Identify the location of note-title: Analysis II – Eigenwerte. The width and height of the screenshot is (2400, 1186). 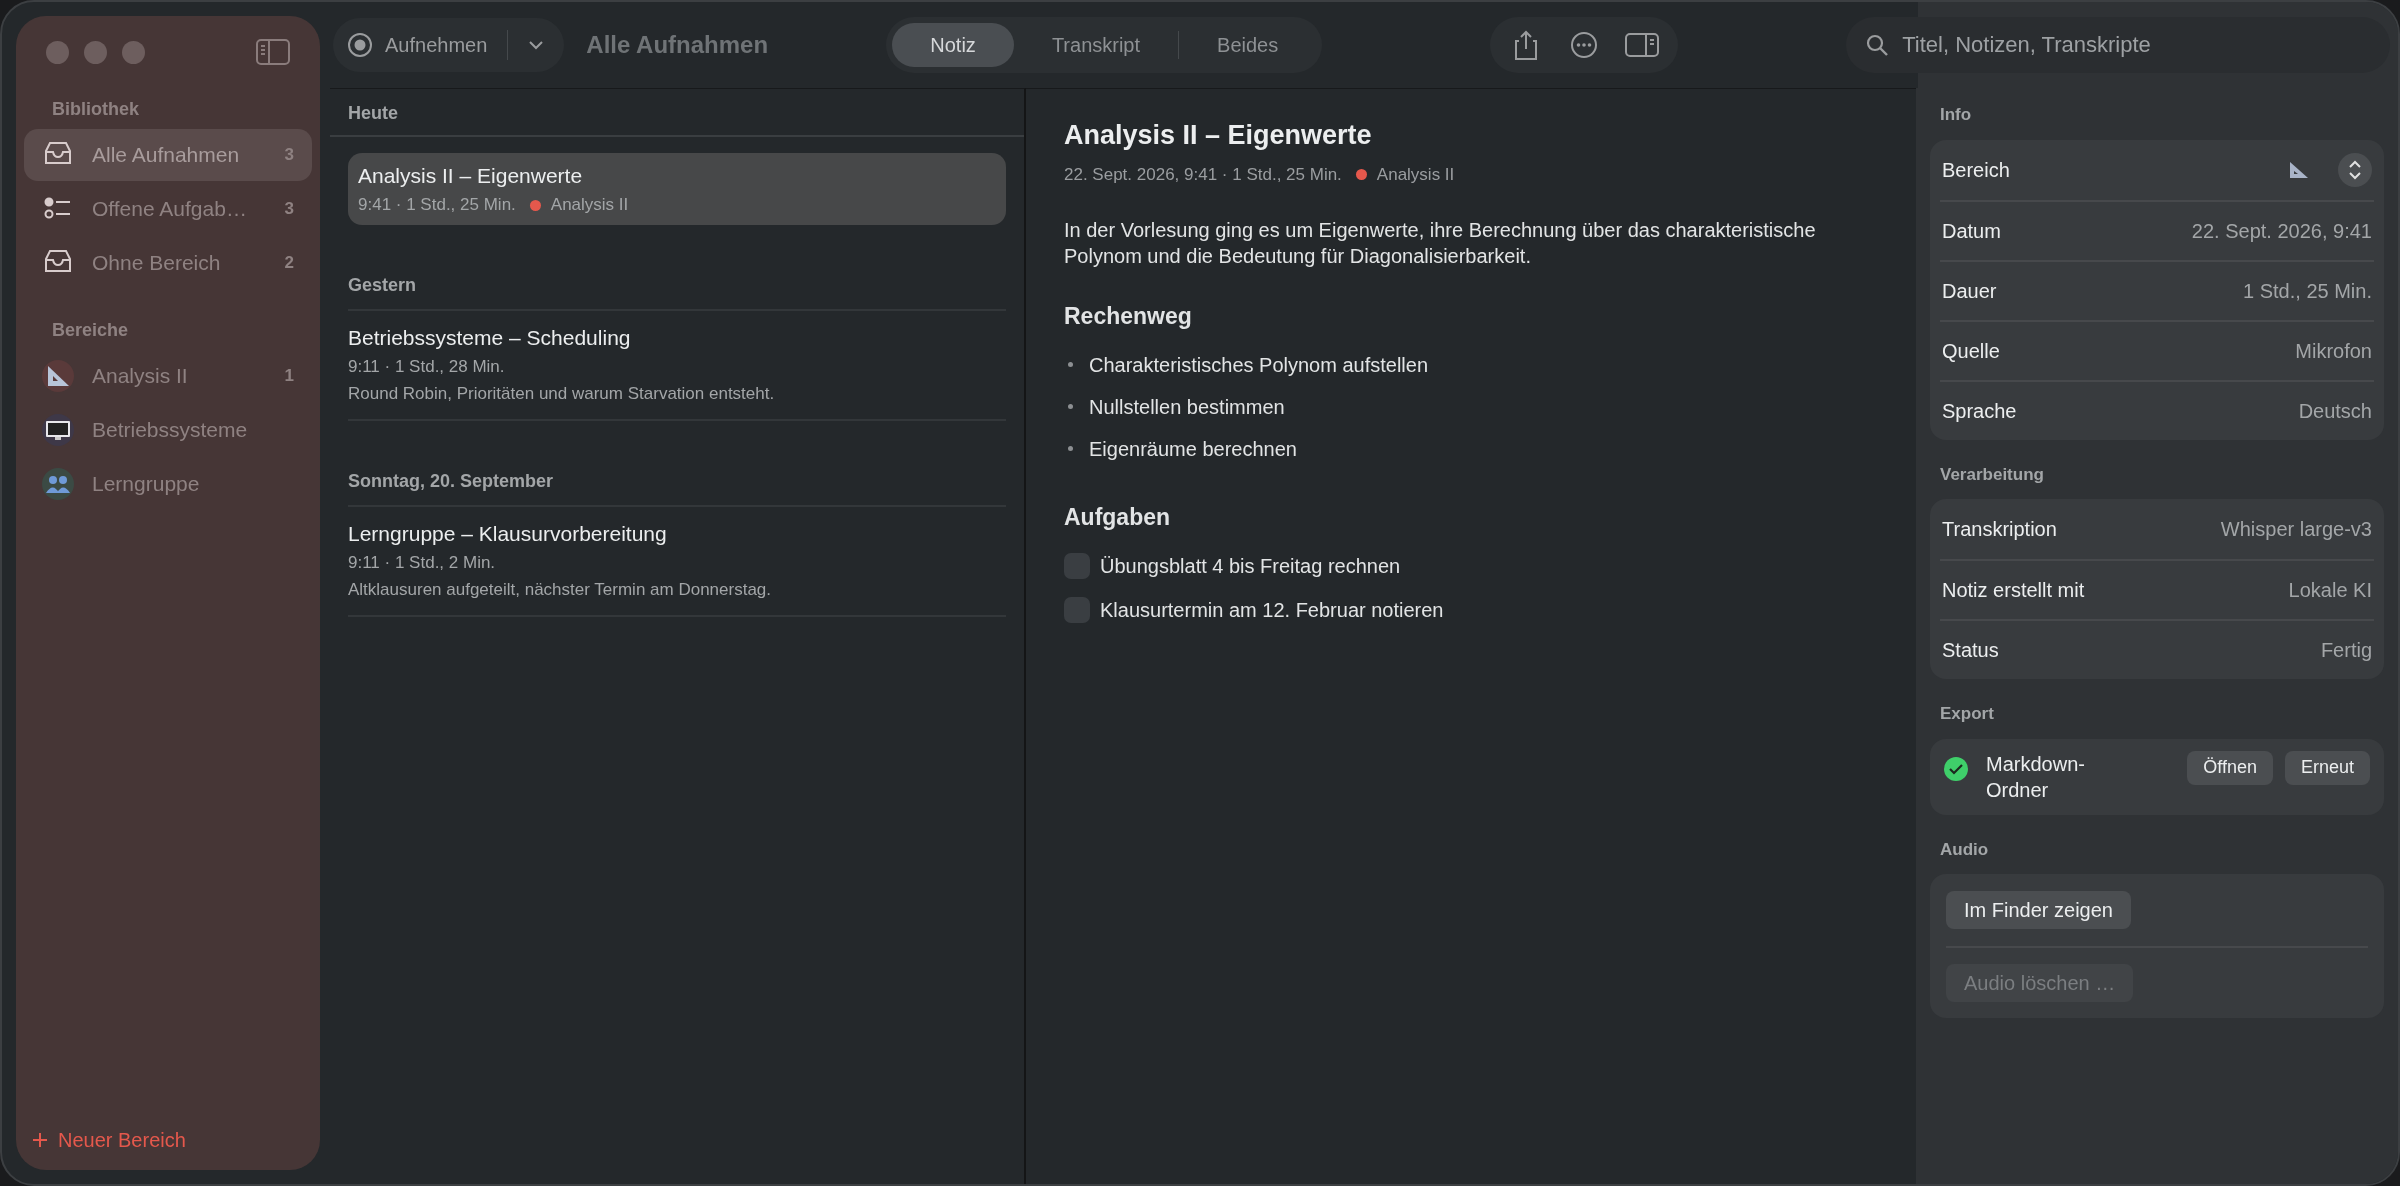
(1218, 135).